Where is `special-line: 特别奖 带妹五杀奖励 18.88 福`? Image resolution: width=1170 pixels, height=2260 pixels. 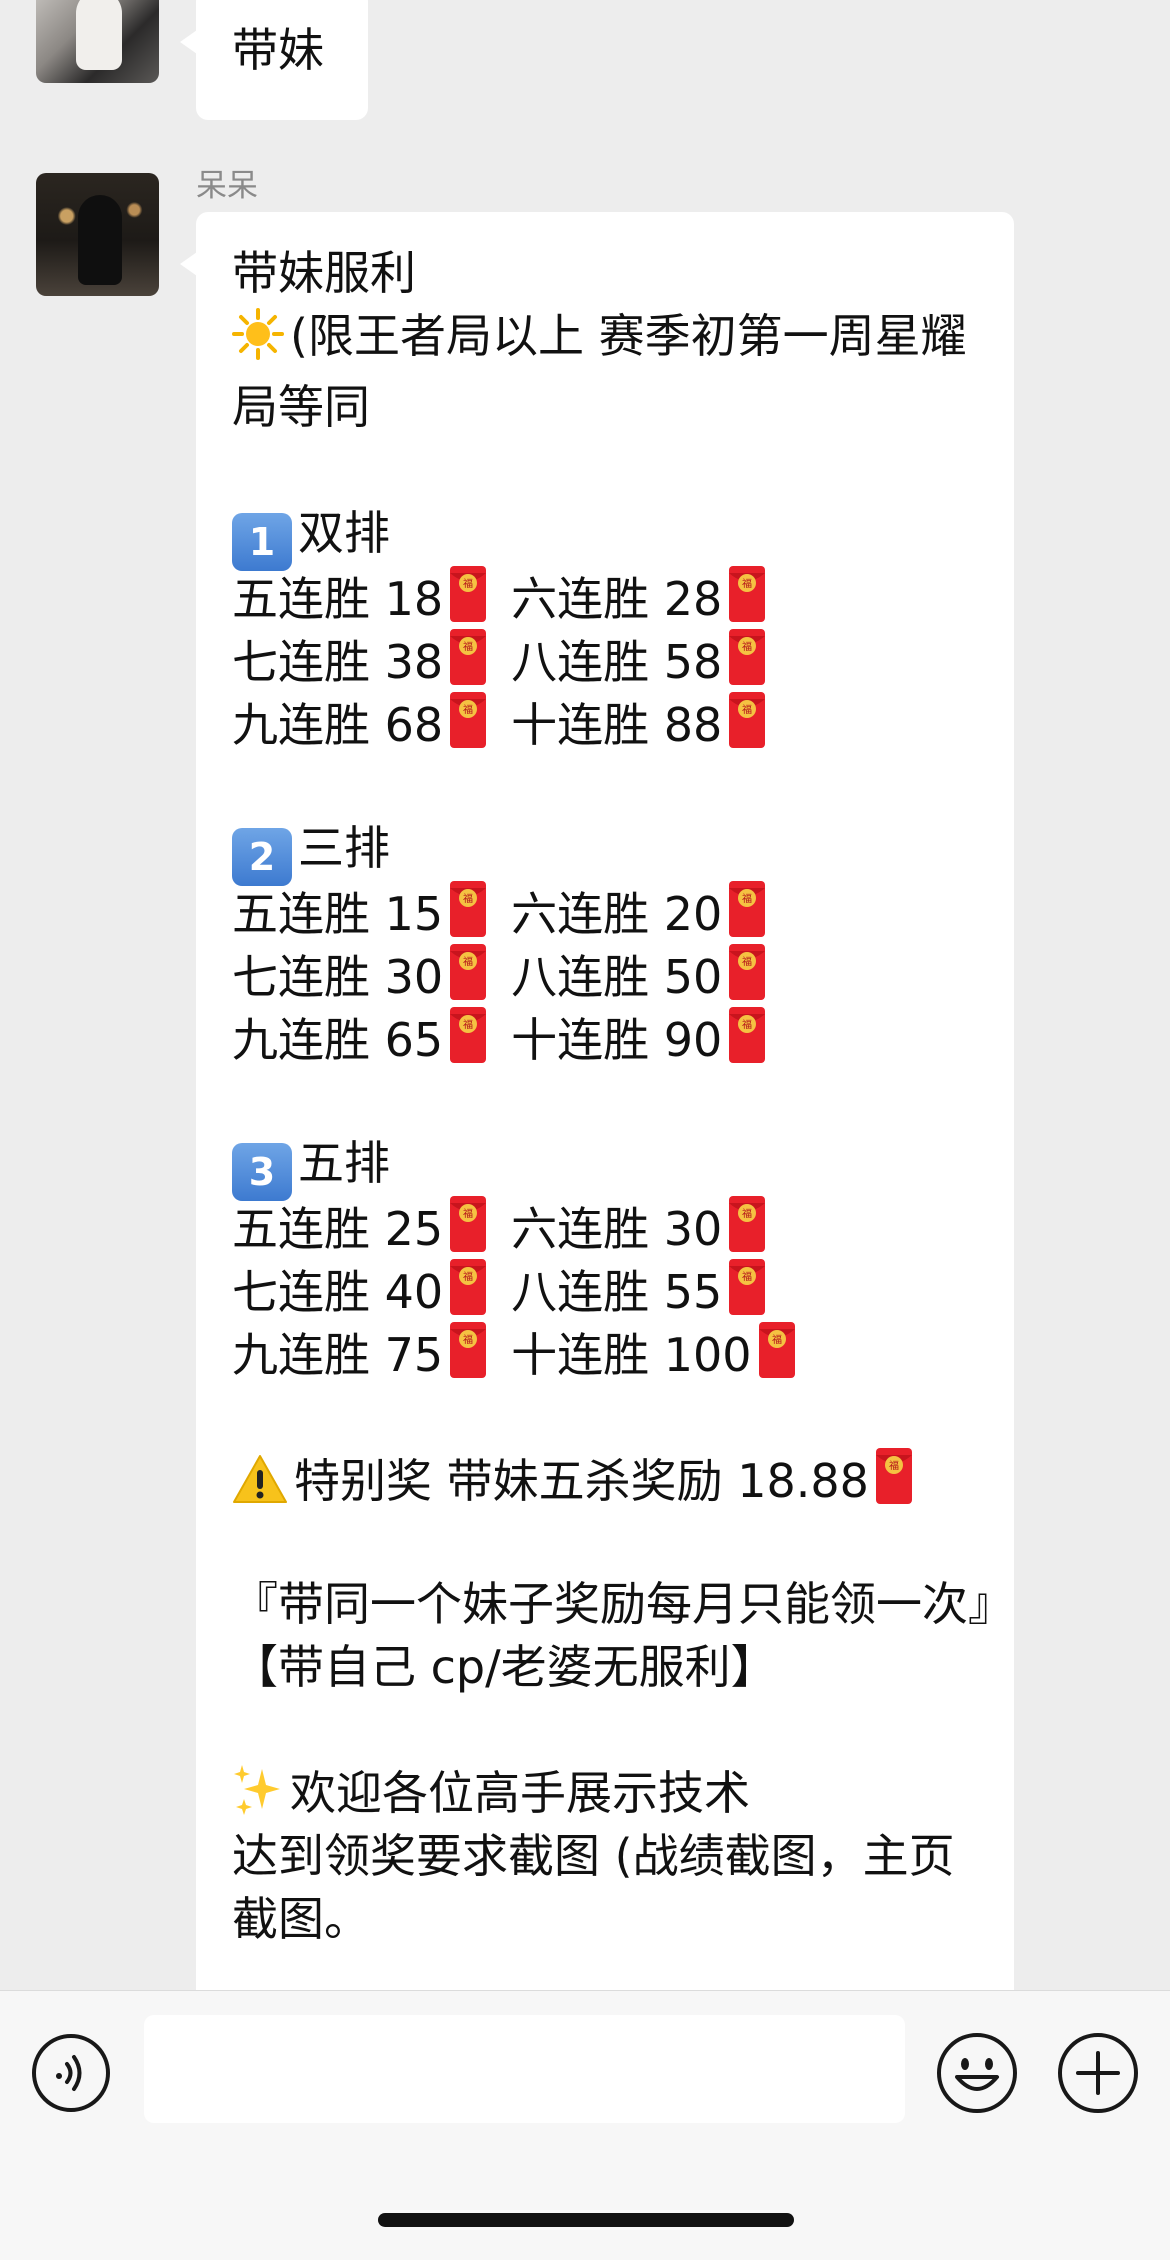
special-line: 特别奖 带妹五杀奖励 18.88 福 is located at coordinates (612, 1478).